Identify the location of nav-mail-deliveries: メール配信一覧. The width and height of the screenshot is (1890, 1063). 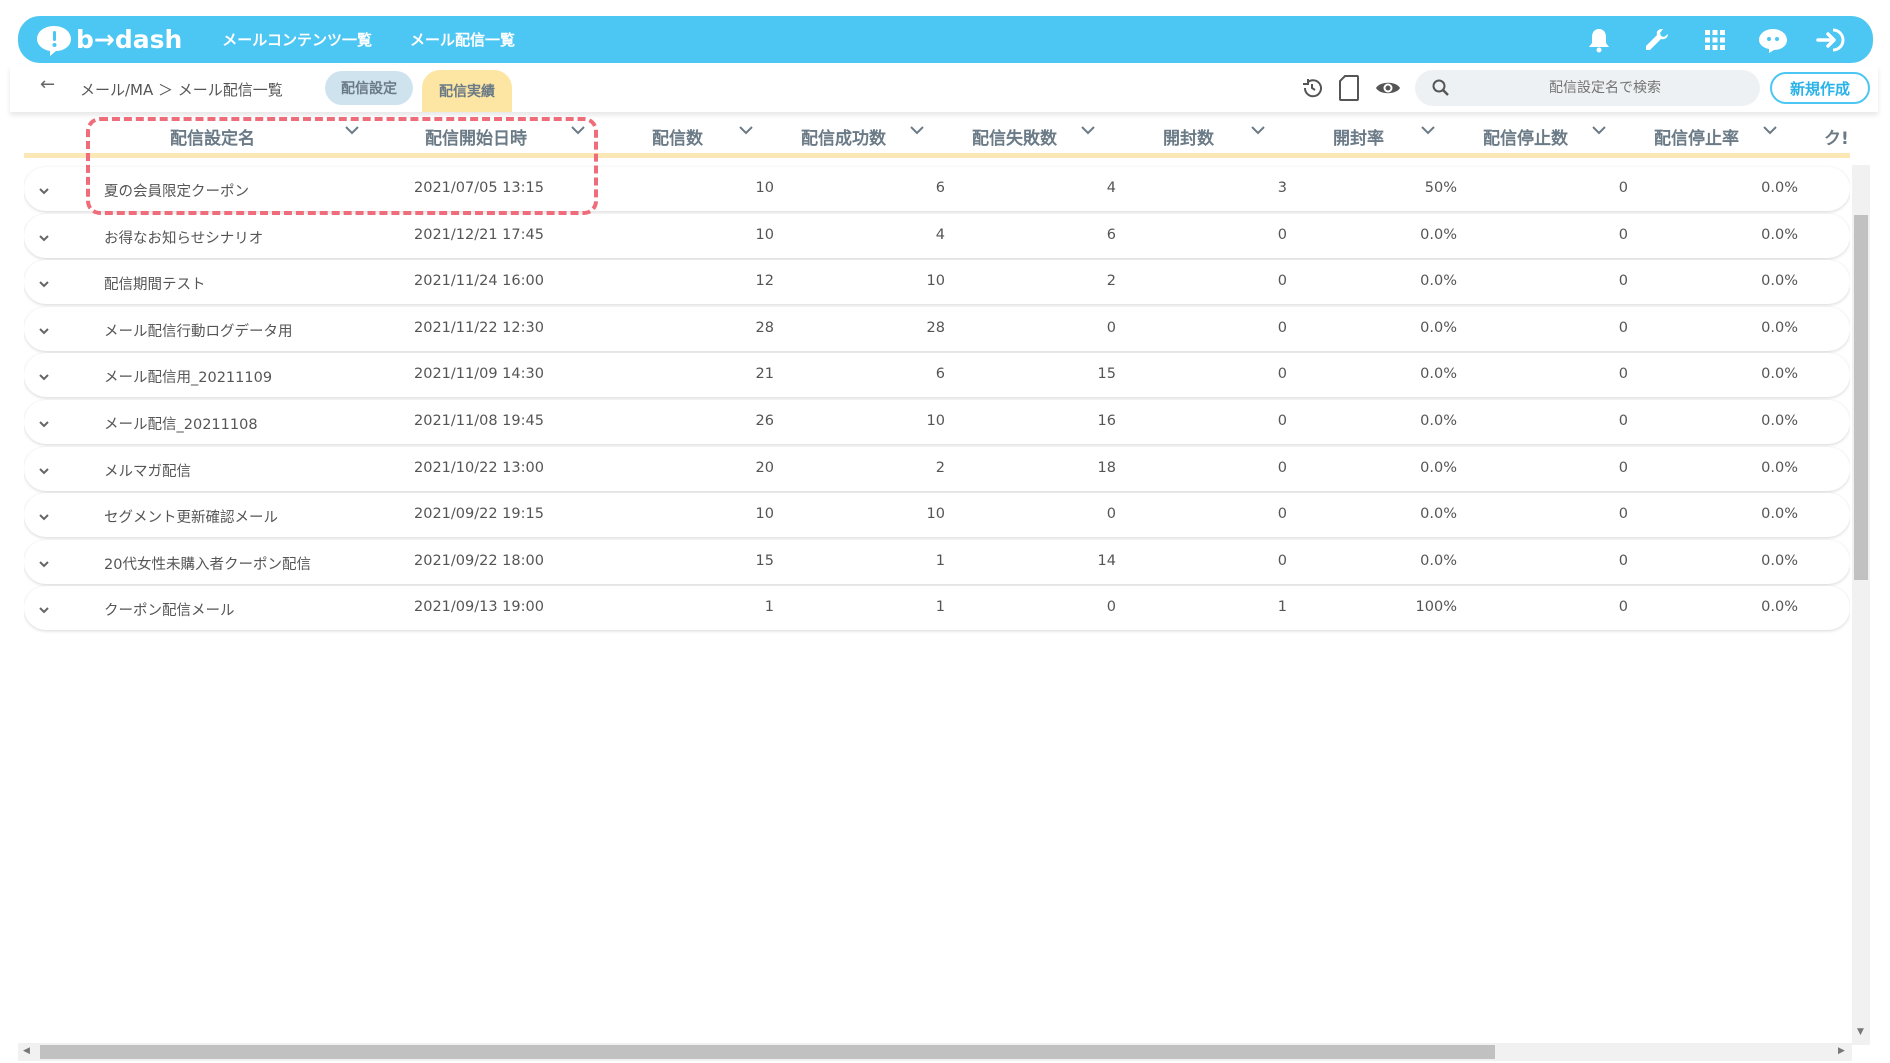
(462, 39).